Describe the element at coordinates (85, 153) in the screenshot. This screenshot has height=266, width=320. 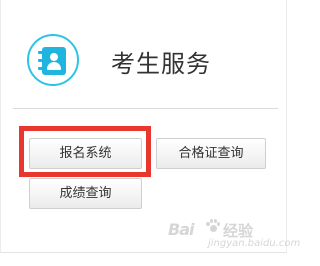
I see `registration-system-button: 报名系统` at that location.